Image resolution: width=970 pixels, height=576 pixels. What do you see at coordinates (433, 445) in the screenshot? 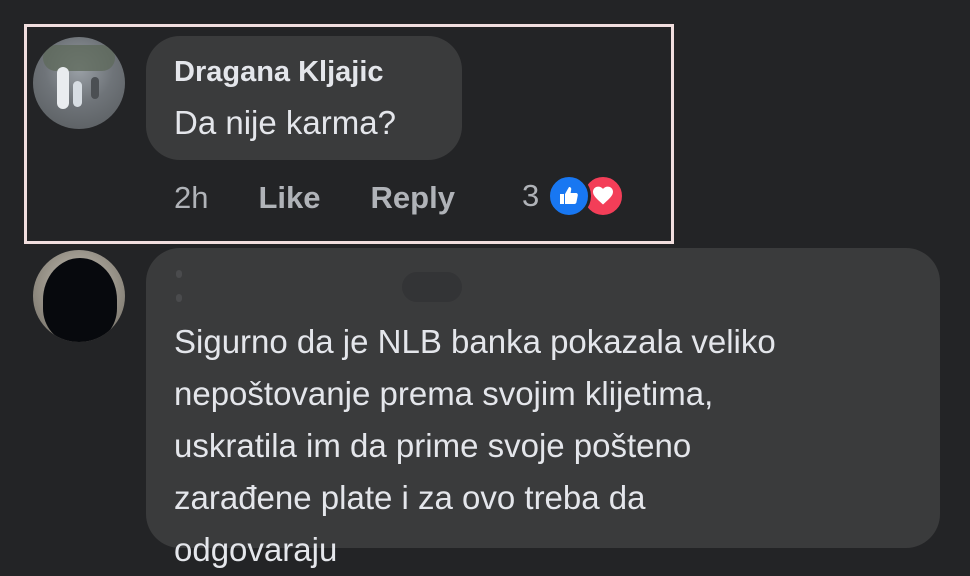
I see `comment-text-line: uskratila im da prime svoje pošteno` at bounding box center [433, 445].